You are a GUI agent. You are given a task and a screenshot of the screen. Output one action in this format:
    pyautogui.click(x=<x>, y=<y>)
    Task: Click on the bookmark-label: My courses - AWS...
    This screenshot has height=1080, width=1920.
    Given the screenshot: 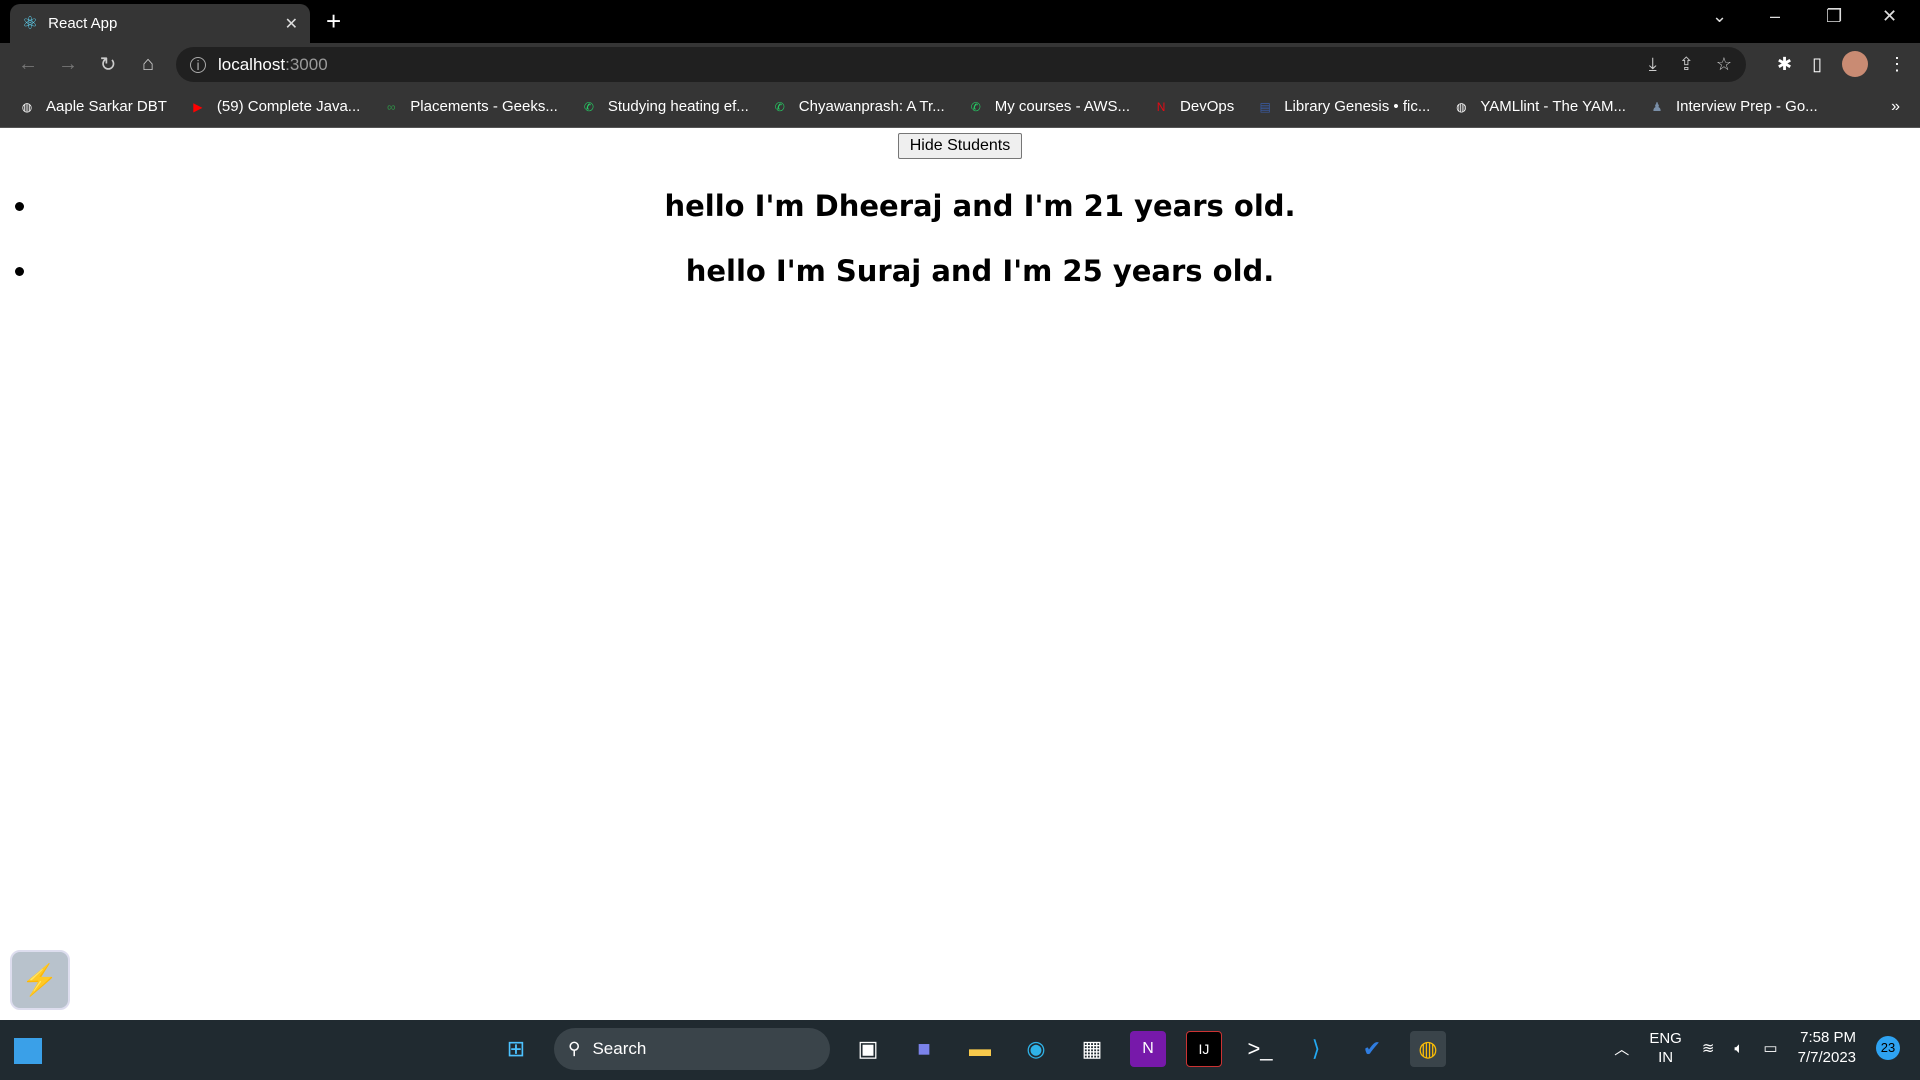 What is the action you would take?
    pyautogui.click(x=1062, y=106)
    